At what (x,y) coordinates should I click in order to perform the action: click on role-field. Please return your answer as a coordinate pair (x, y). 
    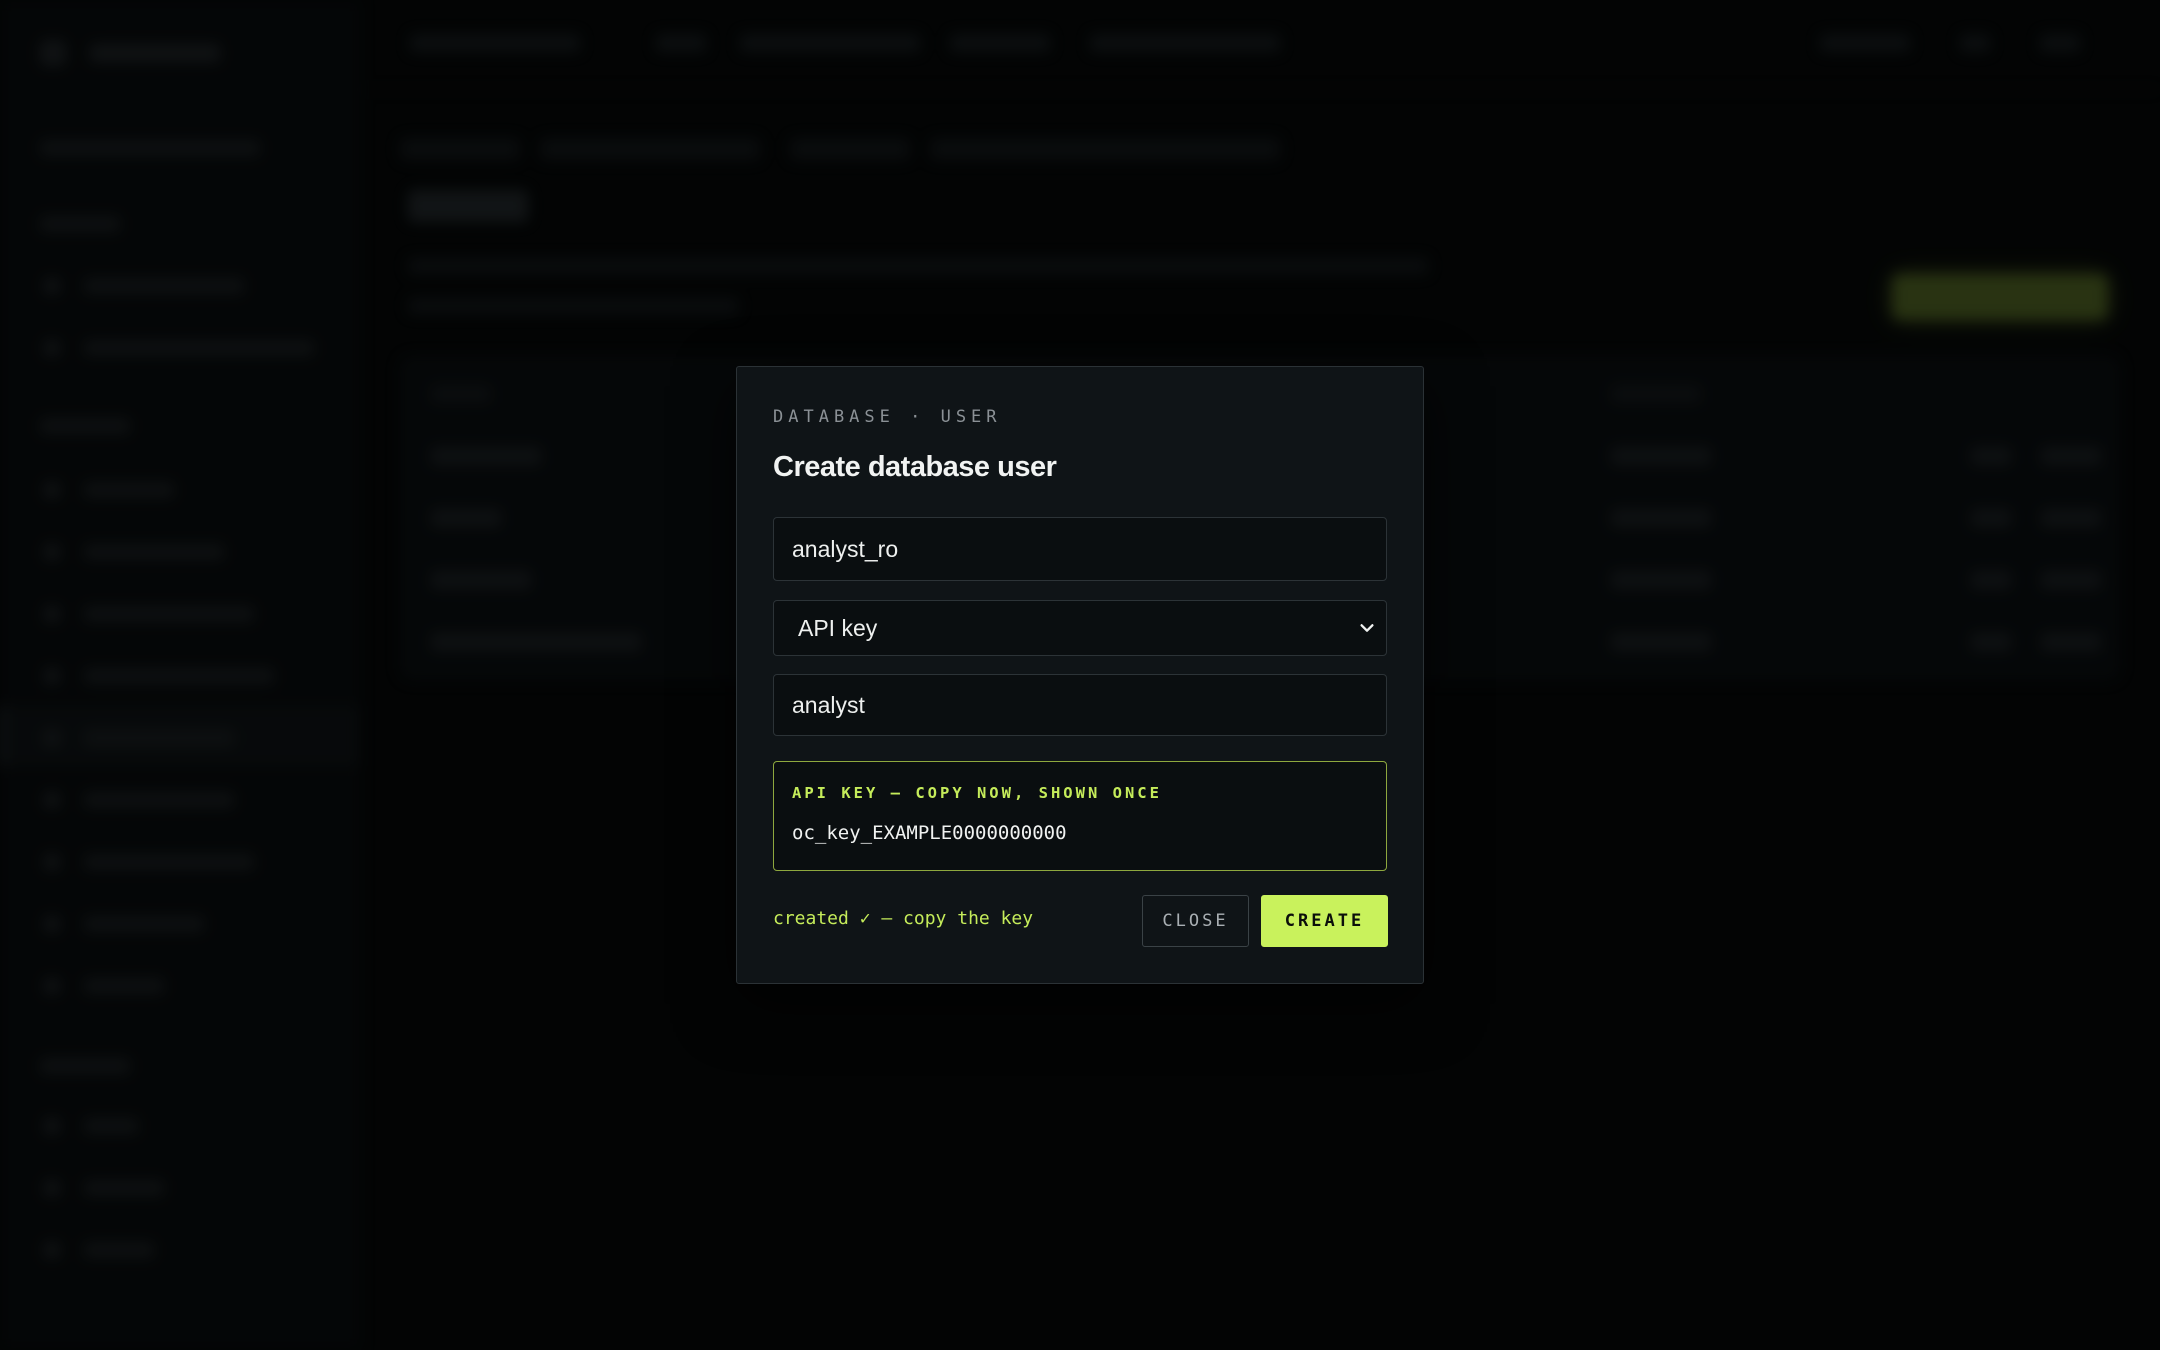
    Looking at the image, I should click on (1080, 705).